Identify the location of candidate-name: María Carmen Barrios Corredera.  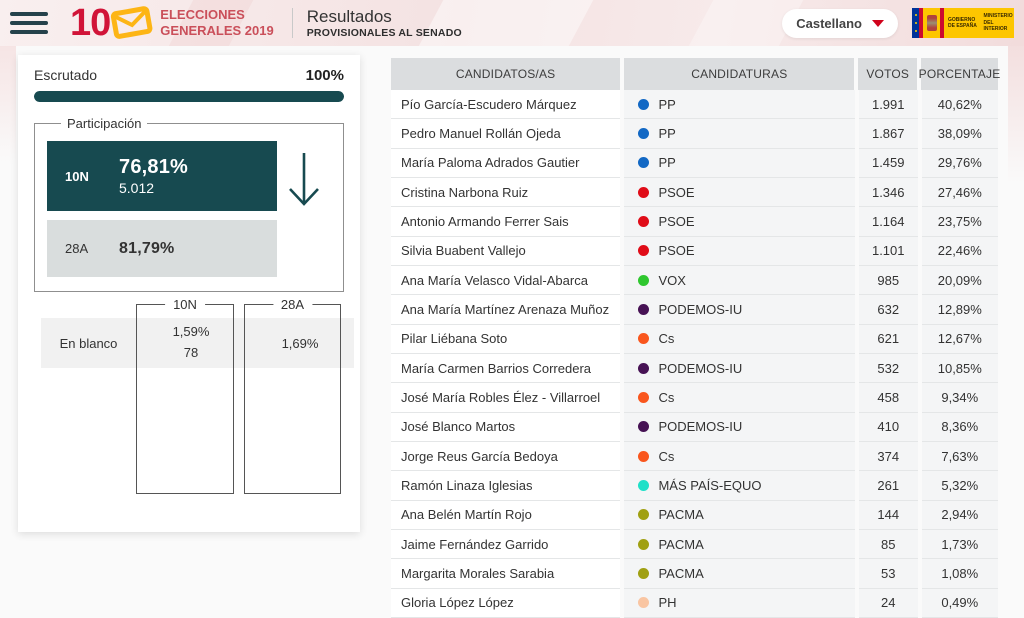
(506, 368).